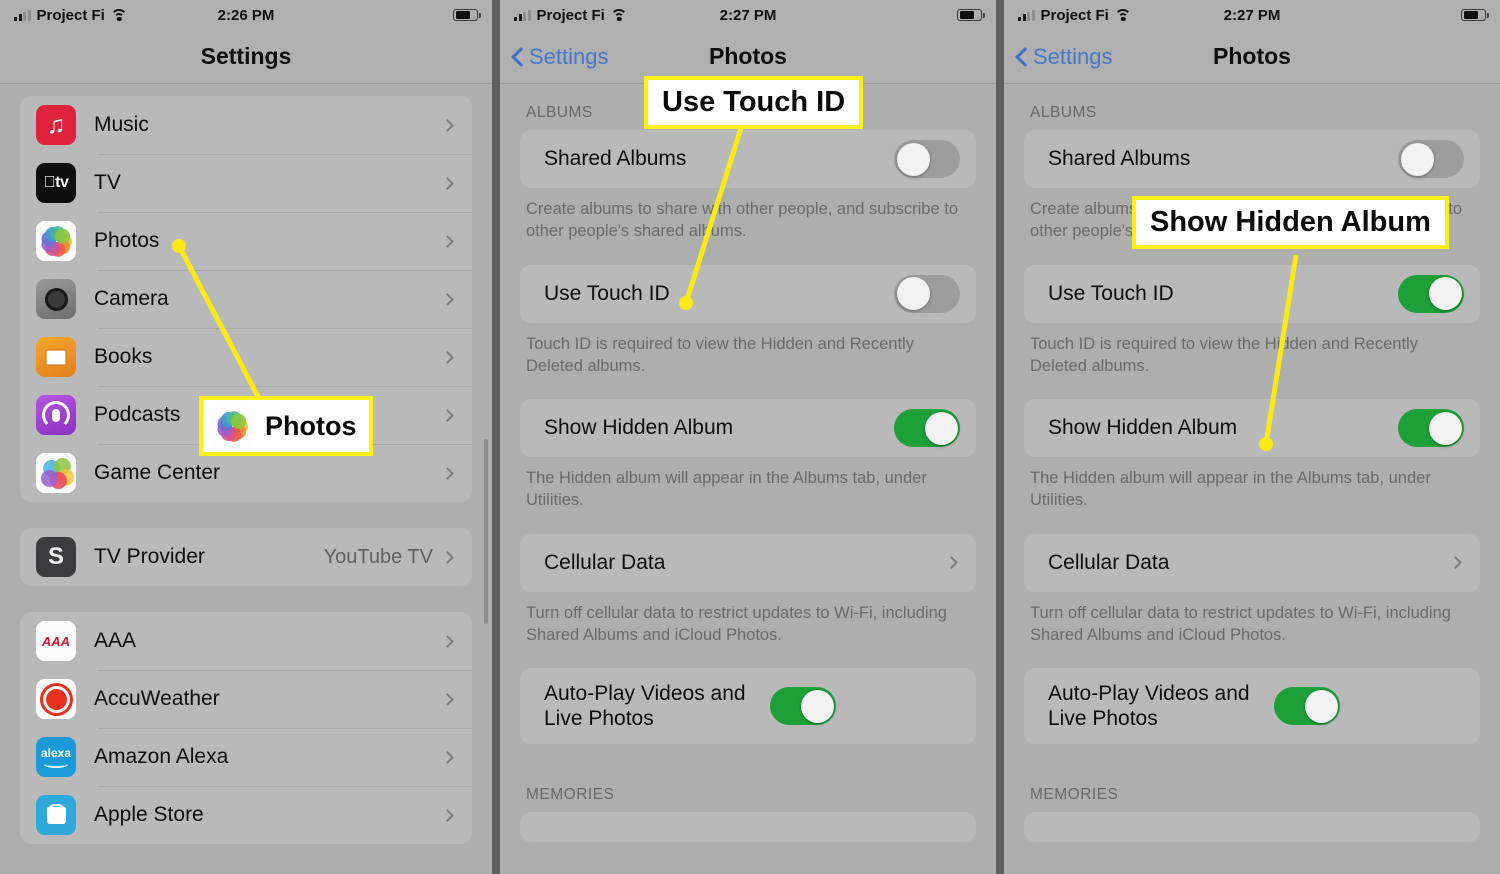  What do you see at coordinates (232, 426) in the screenshot?
I see `photos-icon` at bounding box center [232, 426].